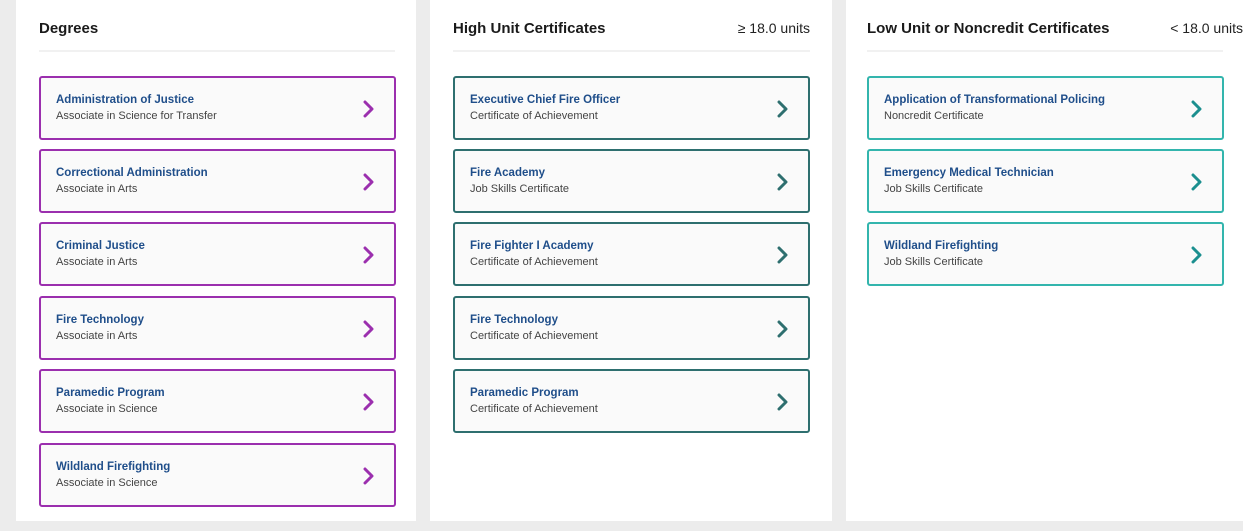  What do you see at coordinates (69, 28) in the screenshot?
I see `degrees-title: Degrees` at bounding box center [69, 28].